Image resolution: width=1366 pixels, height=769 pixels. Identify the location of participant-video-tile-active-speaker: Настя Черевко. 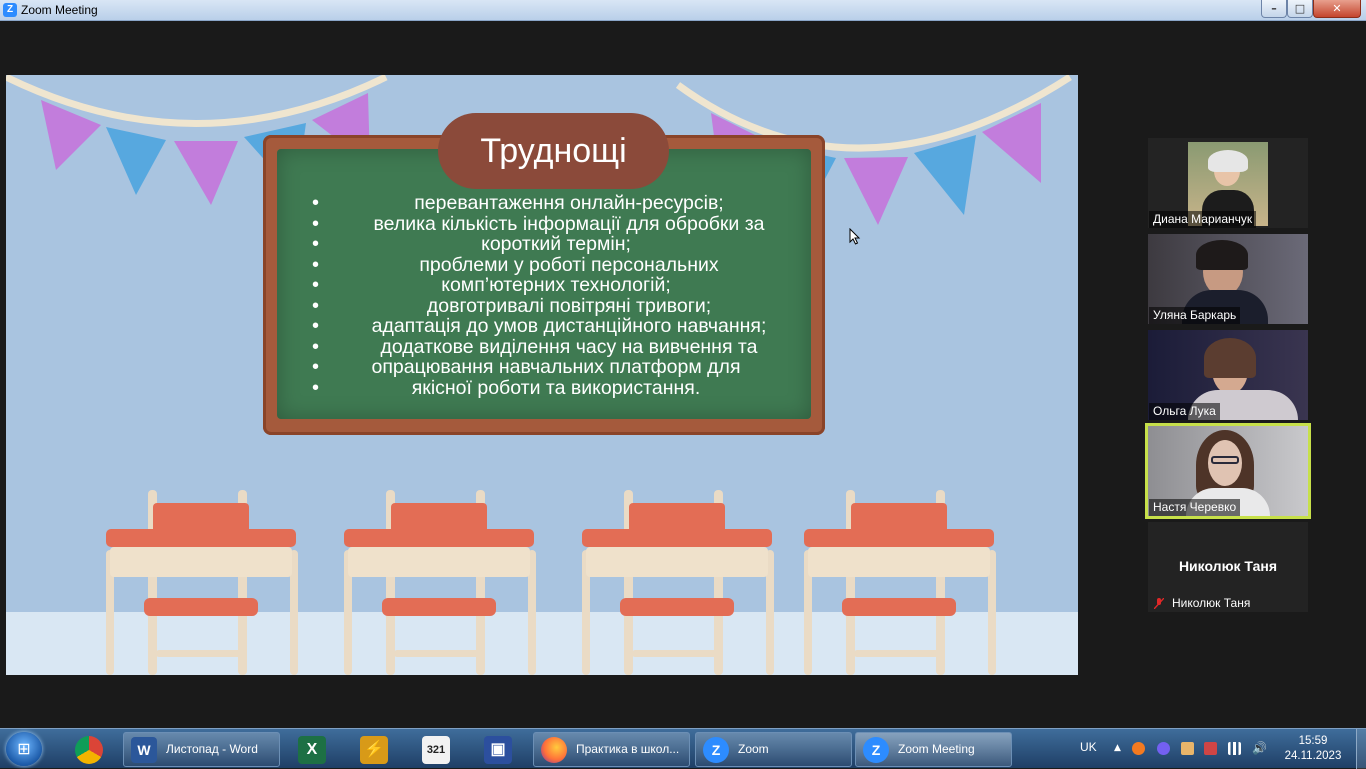
(1228, 471).